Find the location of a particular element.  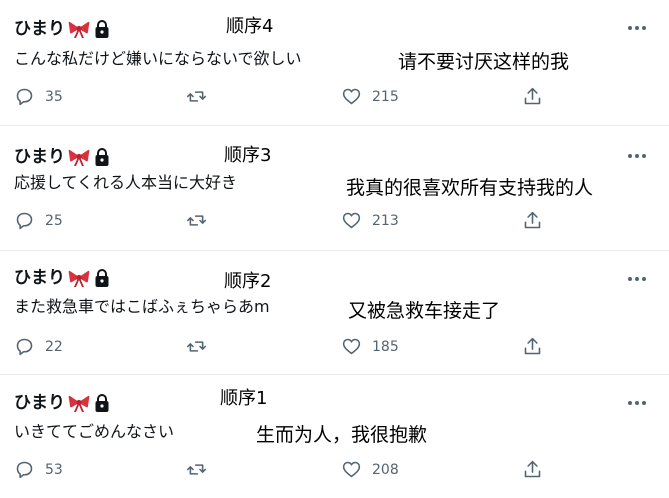

like-count: 185 is located at coordinates (385, 346).